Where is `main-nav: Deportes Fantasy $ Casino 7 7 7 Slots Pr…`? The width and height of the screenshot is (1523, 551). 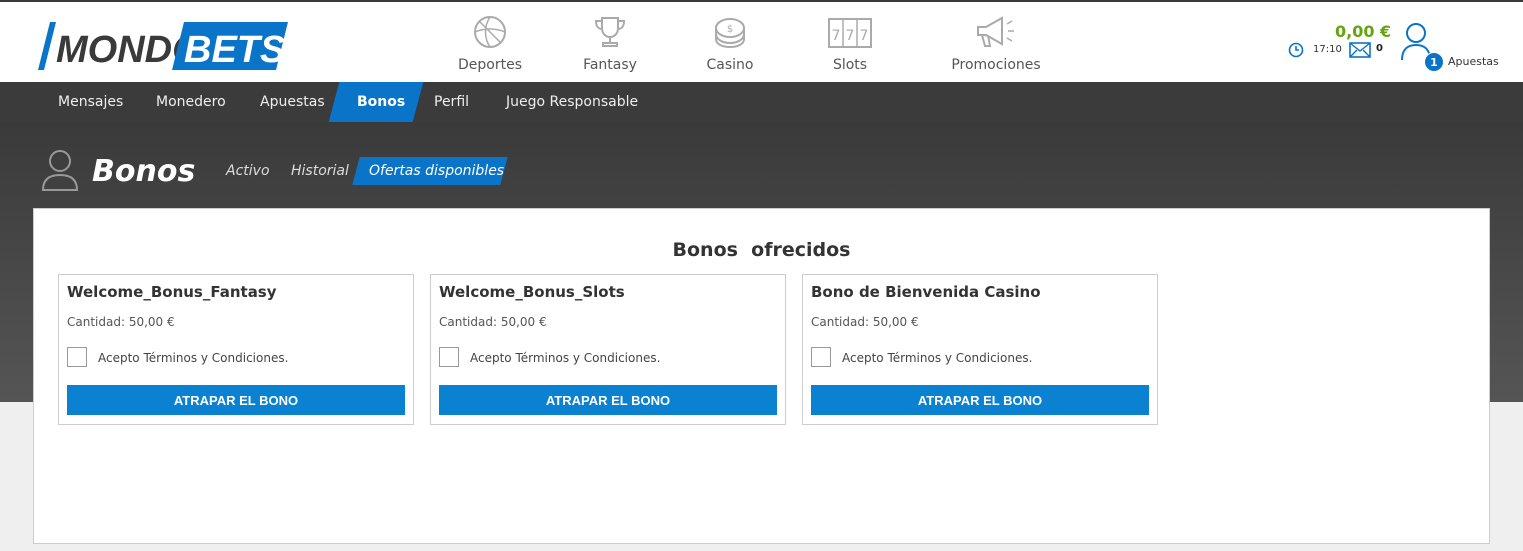 main-nav: Deportes Fantasy $ Casino 7 7 7 Slots Pr… is located at coordinates (756, 46).